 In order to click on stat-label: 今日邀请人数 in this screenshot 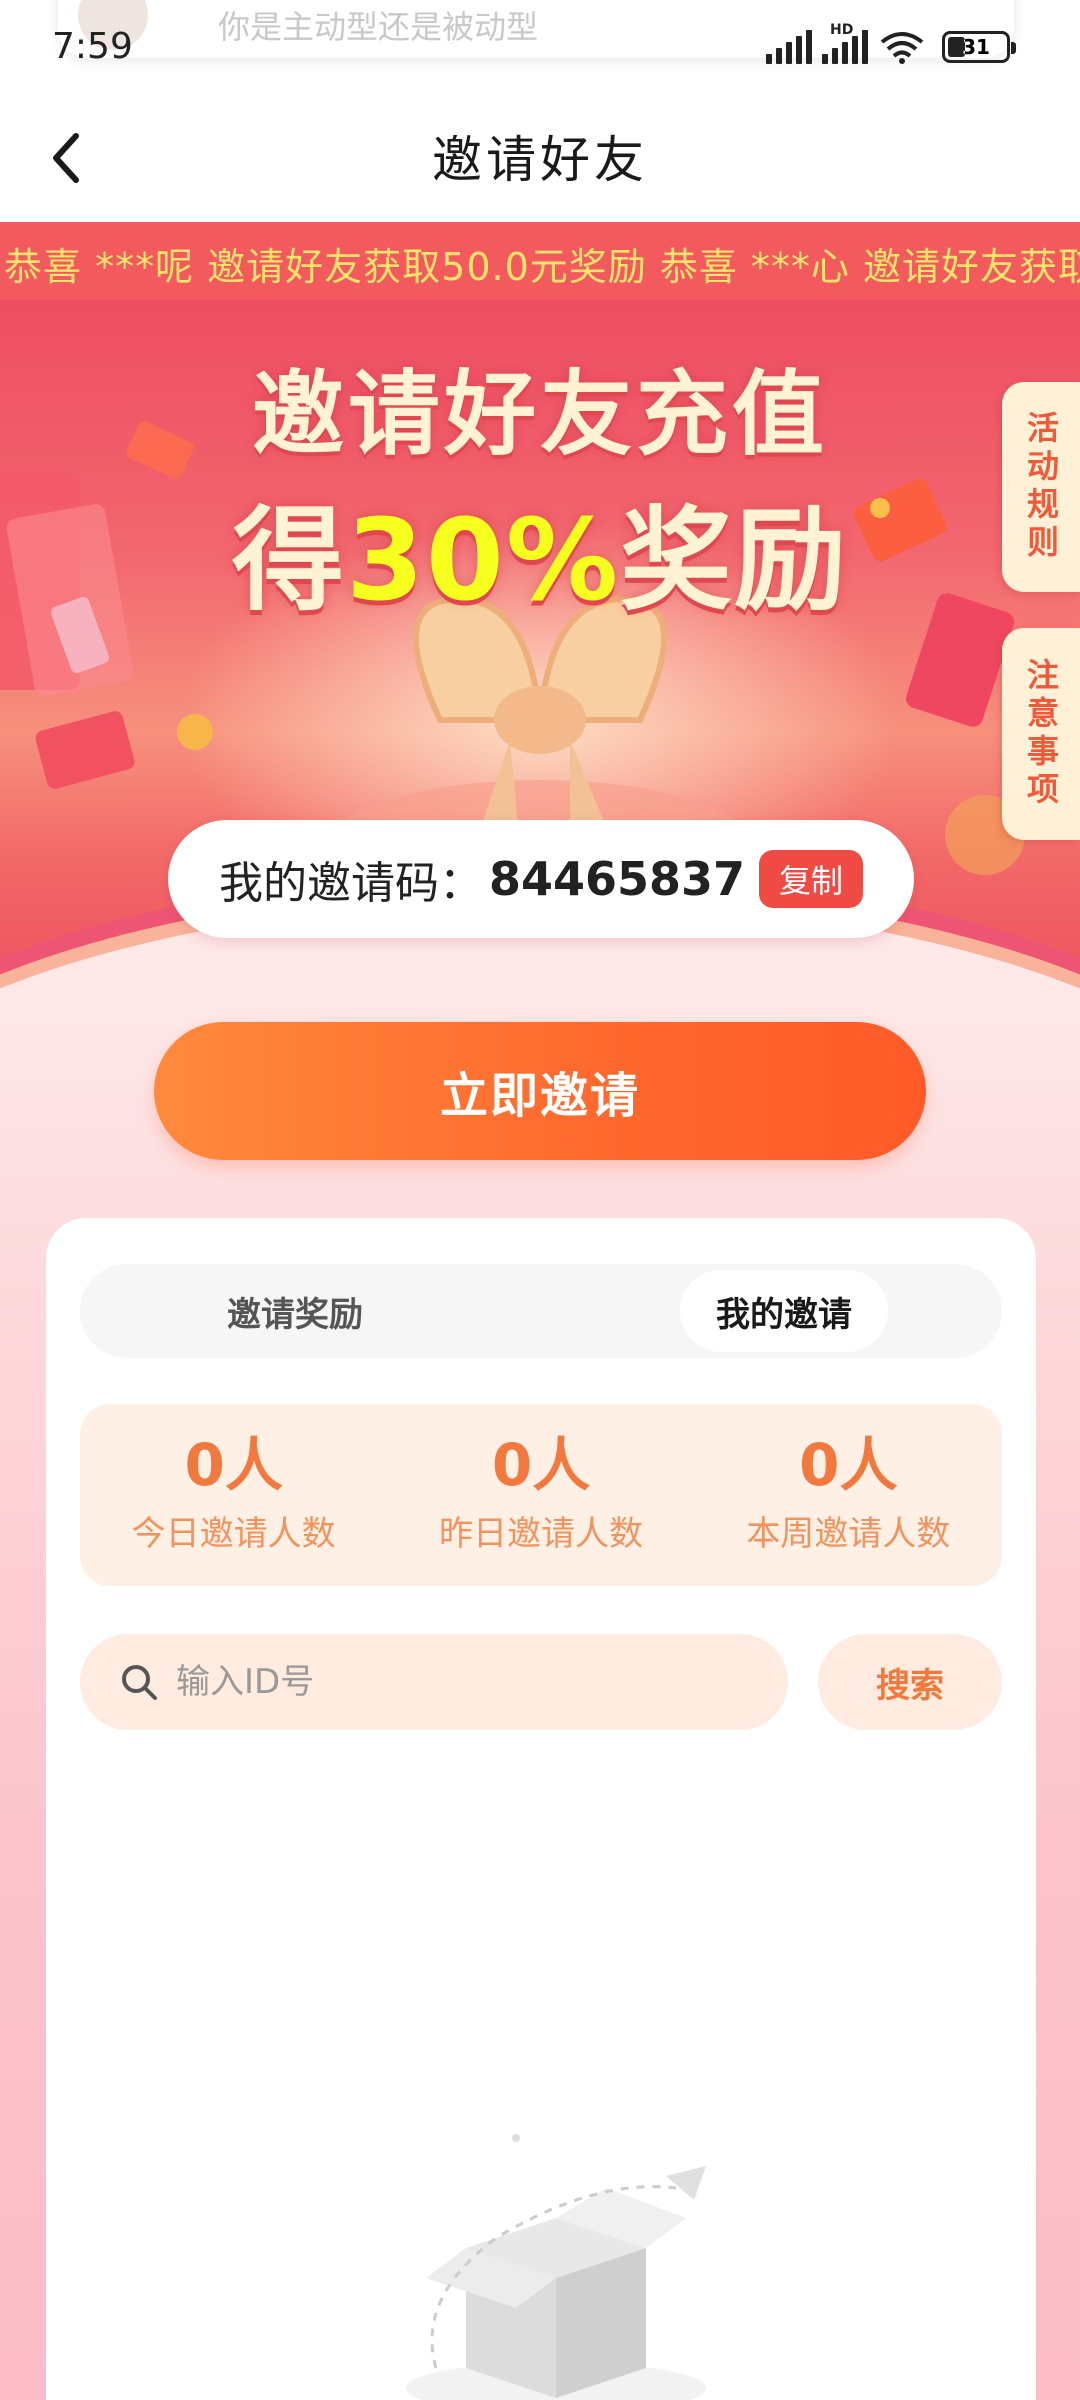, I will do `click(233, 1534)`.